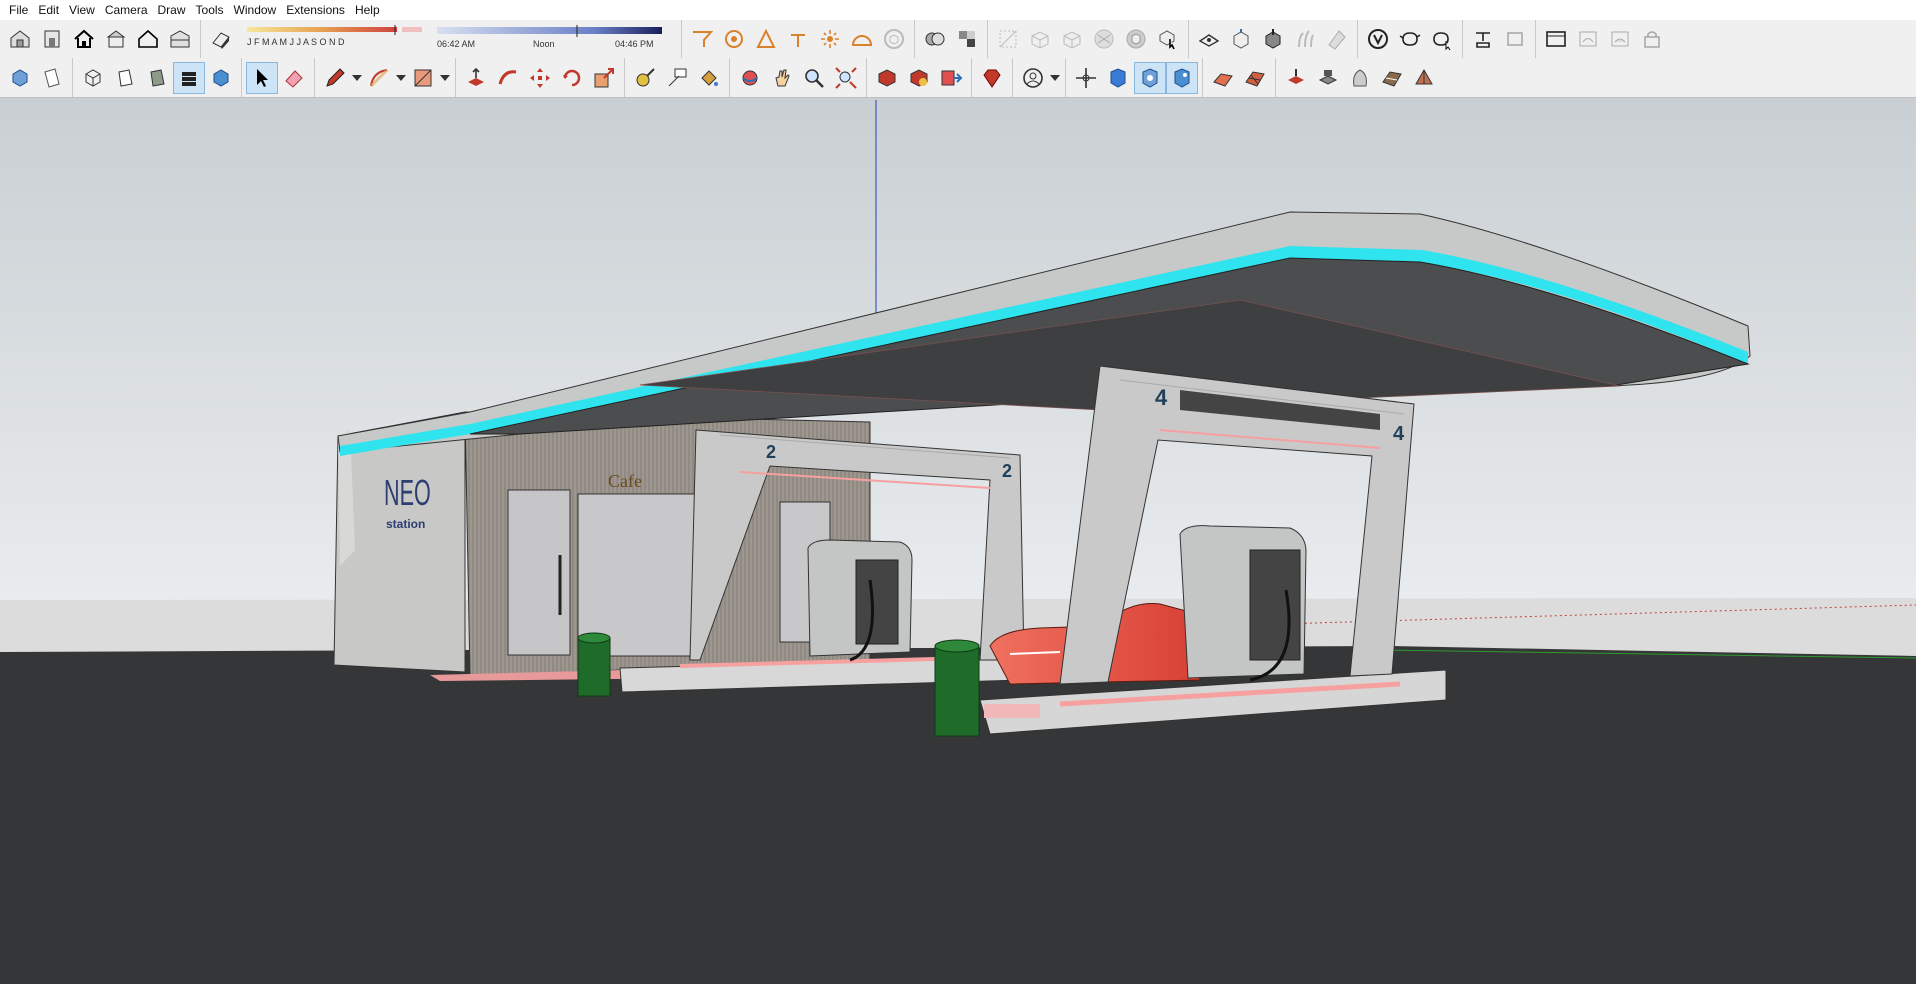  What do you see at coordinates (951, 78) in the screenshot?
I see `send-layout-icon` at bounding box center [951, 78].